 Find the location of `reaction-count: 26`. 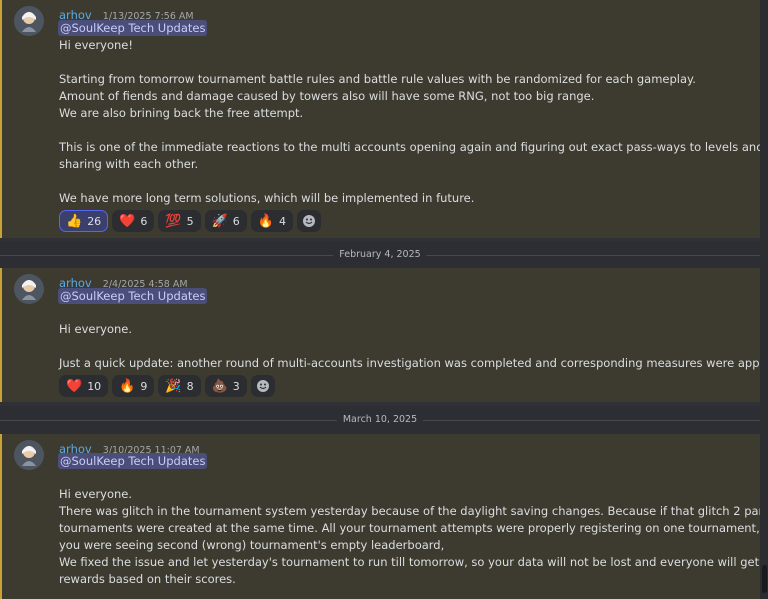

reaction-count: 26 is located at coordinates (94, 221).